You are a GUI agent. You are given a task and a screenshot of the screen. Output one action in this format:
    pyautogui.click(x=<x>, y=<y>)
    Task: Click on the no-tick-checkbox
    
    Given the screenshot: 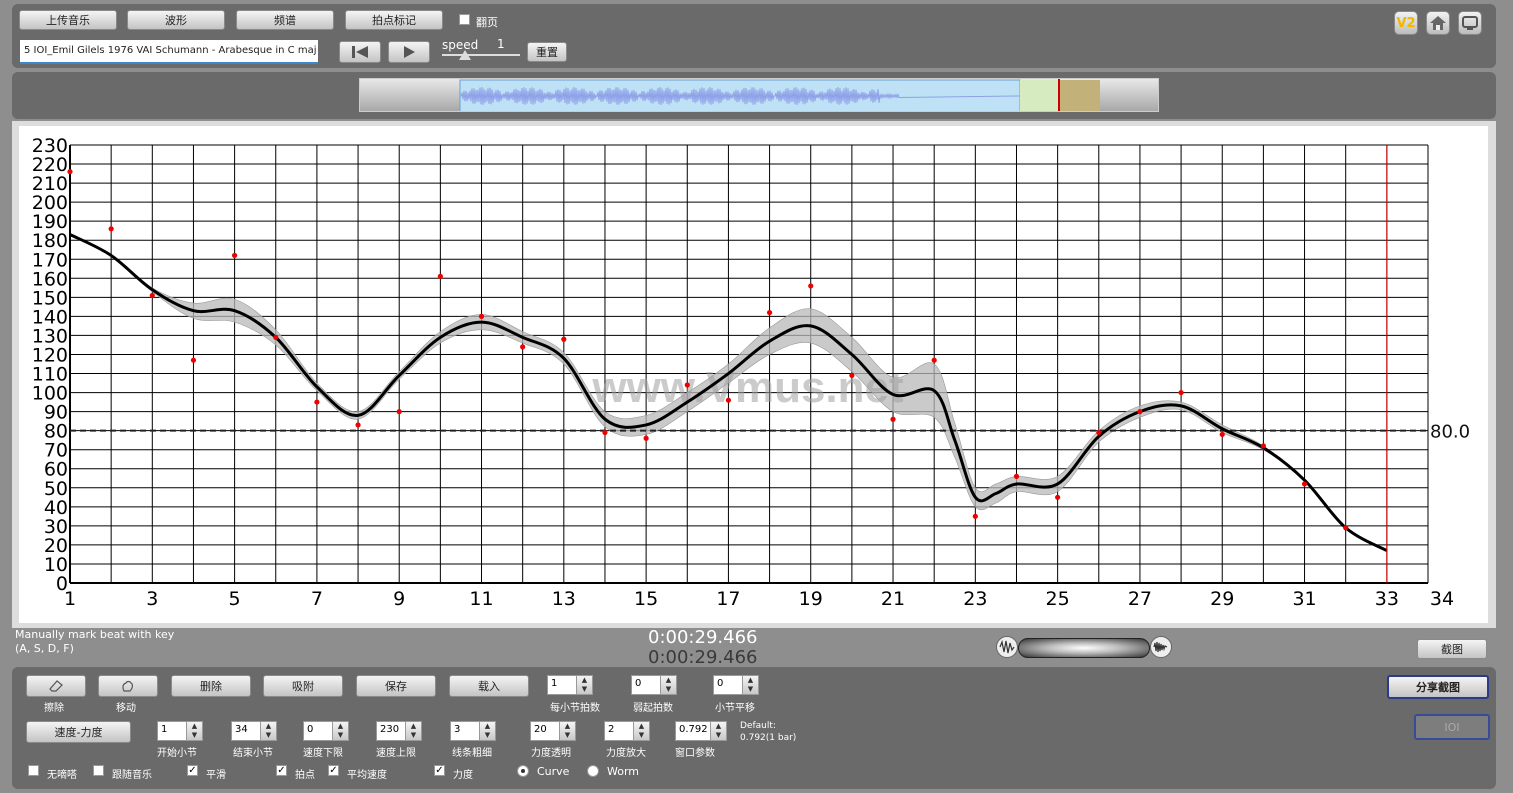 What is the action you would take?
    pyautogui.click(x=33, y=770)
    